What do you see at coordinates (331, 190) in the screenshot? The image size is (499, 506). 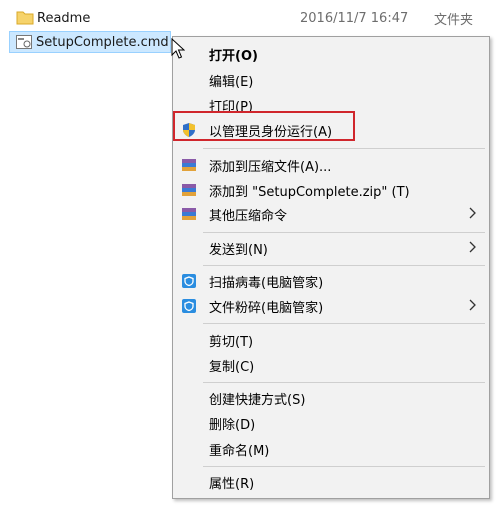 I see `menu-item-add-to-zip: 添加到 "SetupComplete.zip" (T)` at bounding box center [331, 190].